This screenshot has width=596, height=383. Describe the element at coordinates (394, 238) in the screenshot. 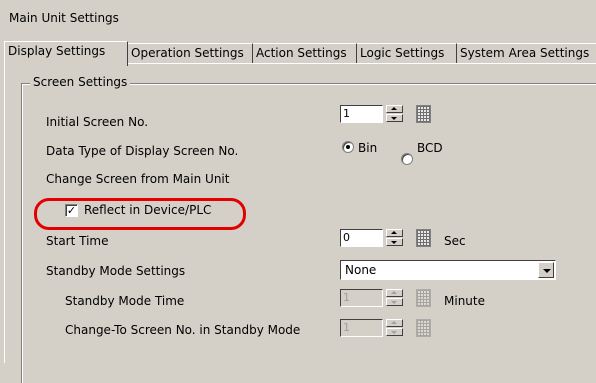

I see `start-time-spinner` at that location.